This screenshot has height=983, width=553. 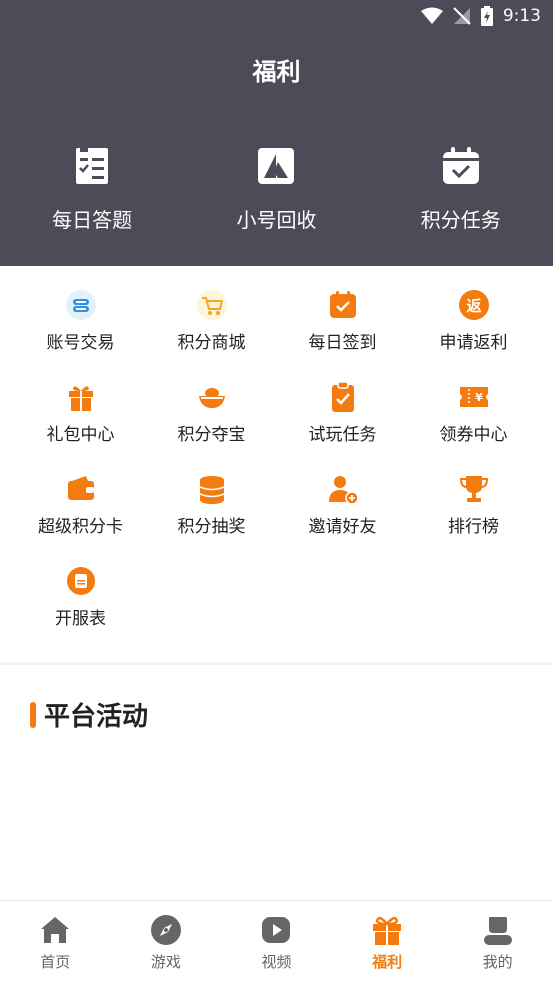 I want to click on user-icon, so click(x=497, y=931).